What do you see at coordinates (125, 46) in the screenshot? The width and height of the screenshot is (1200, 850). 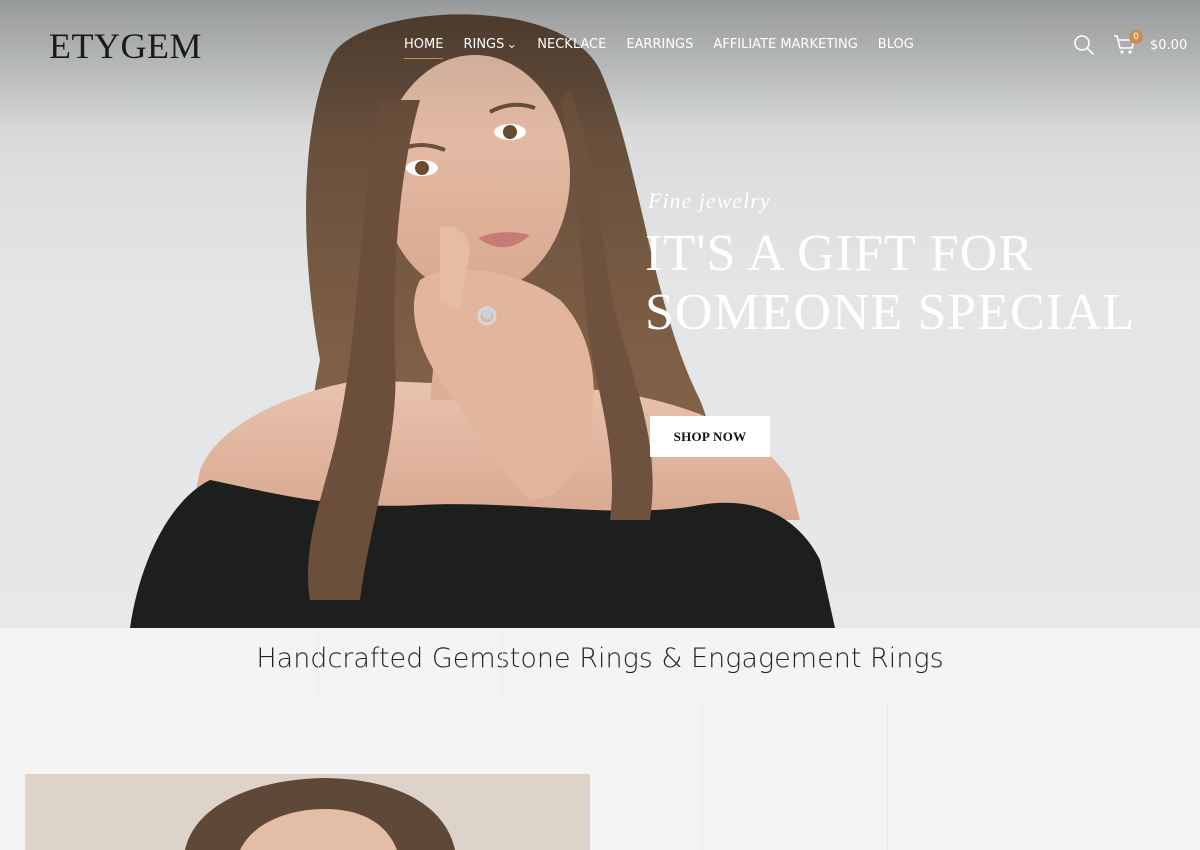 I see `site-logo: ETYGEM` at bounding box center [125, 46].